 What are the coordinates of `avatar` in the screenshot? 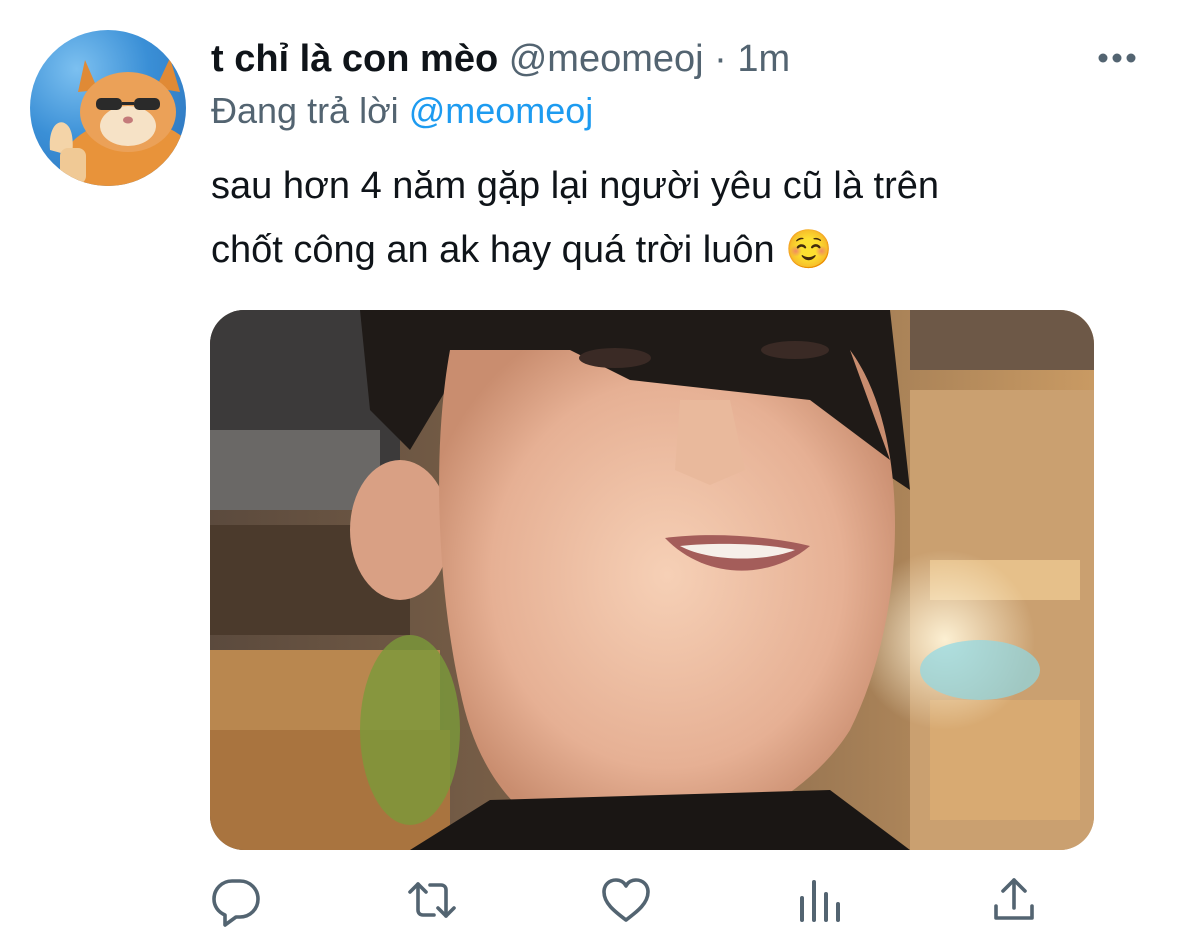 It's located at (108, 108).